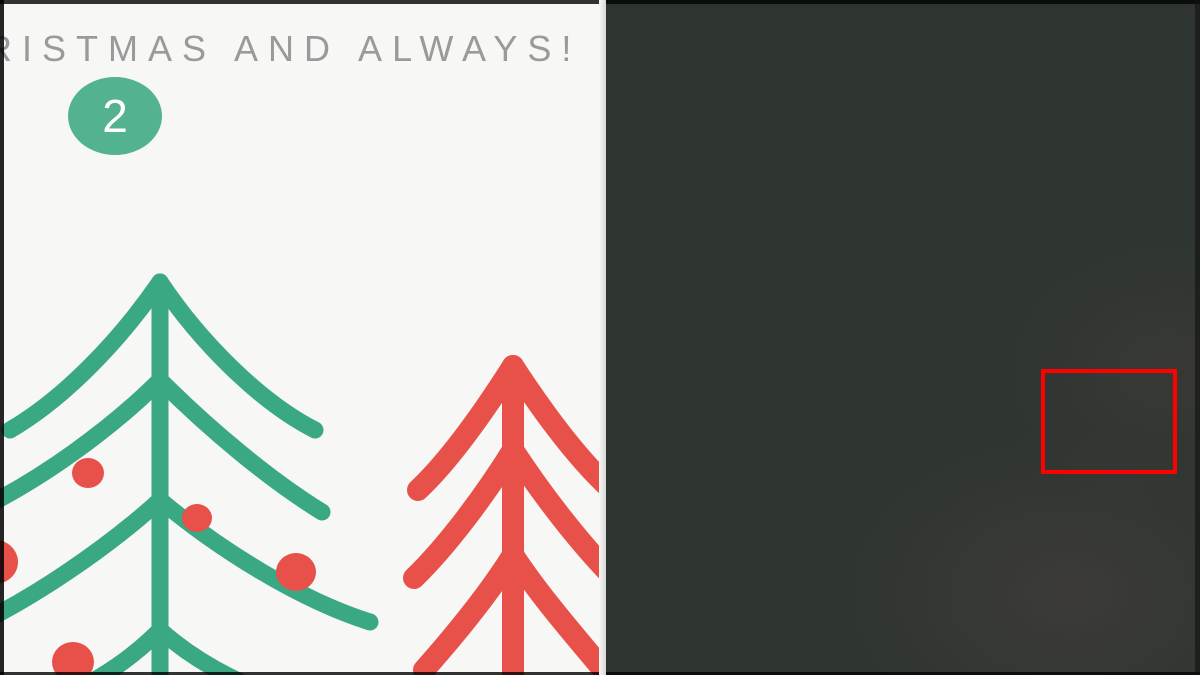  I want to click on card-right-fold, so click(602, 337).